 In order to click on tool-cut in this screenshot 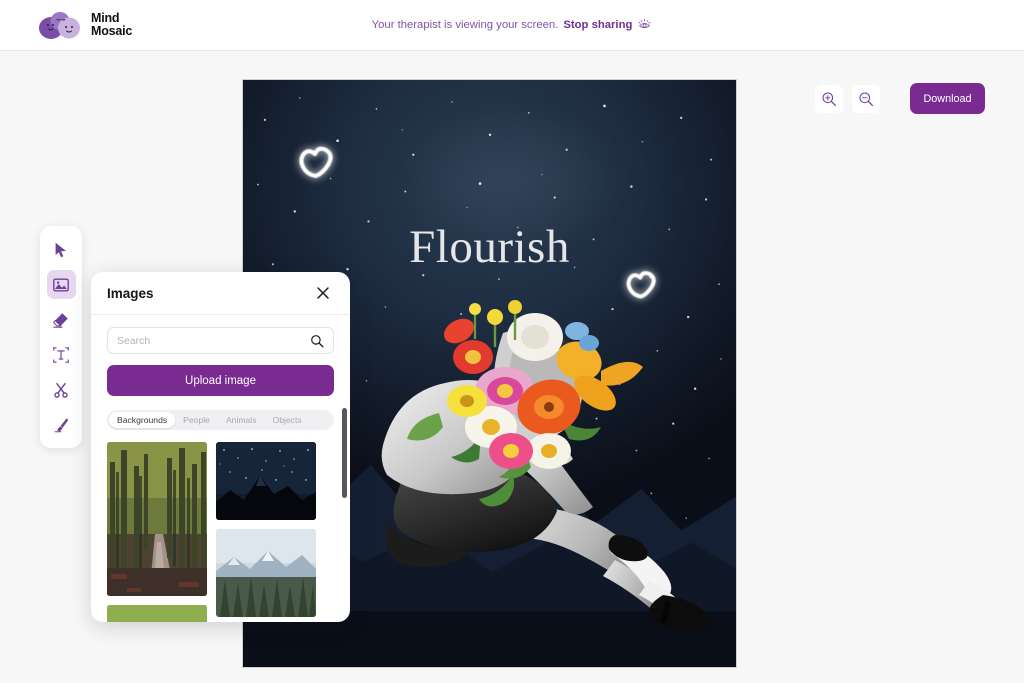, I will do `click(61, 389)`.